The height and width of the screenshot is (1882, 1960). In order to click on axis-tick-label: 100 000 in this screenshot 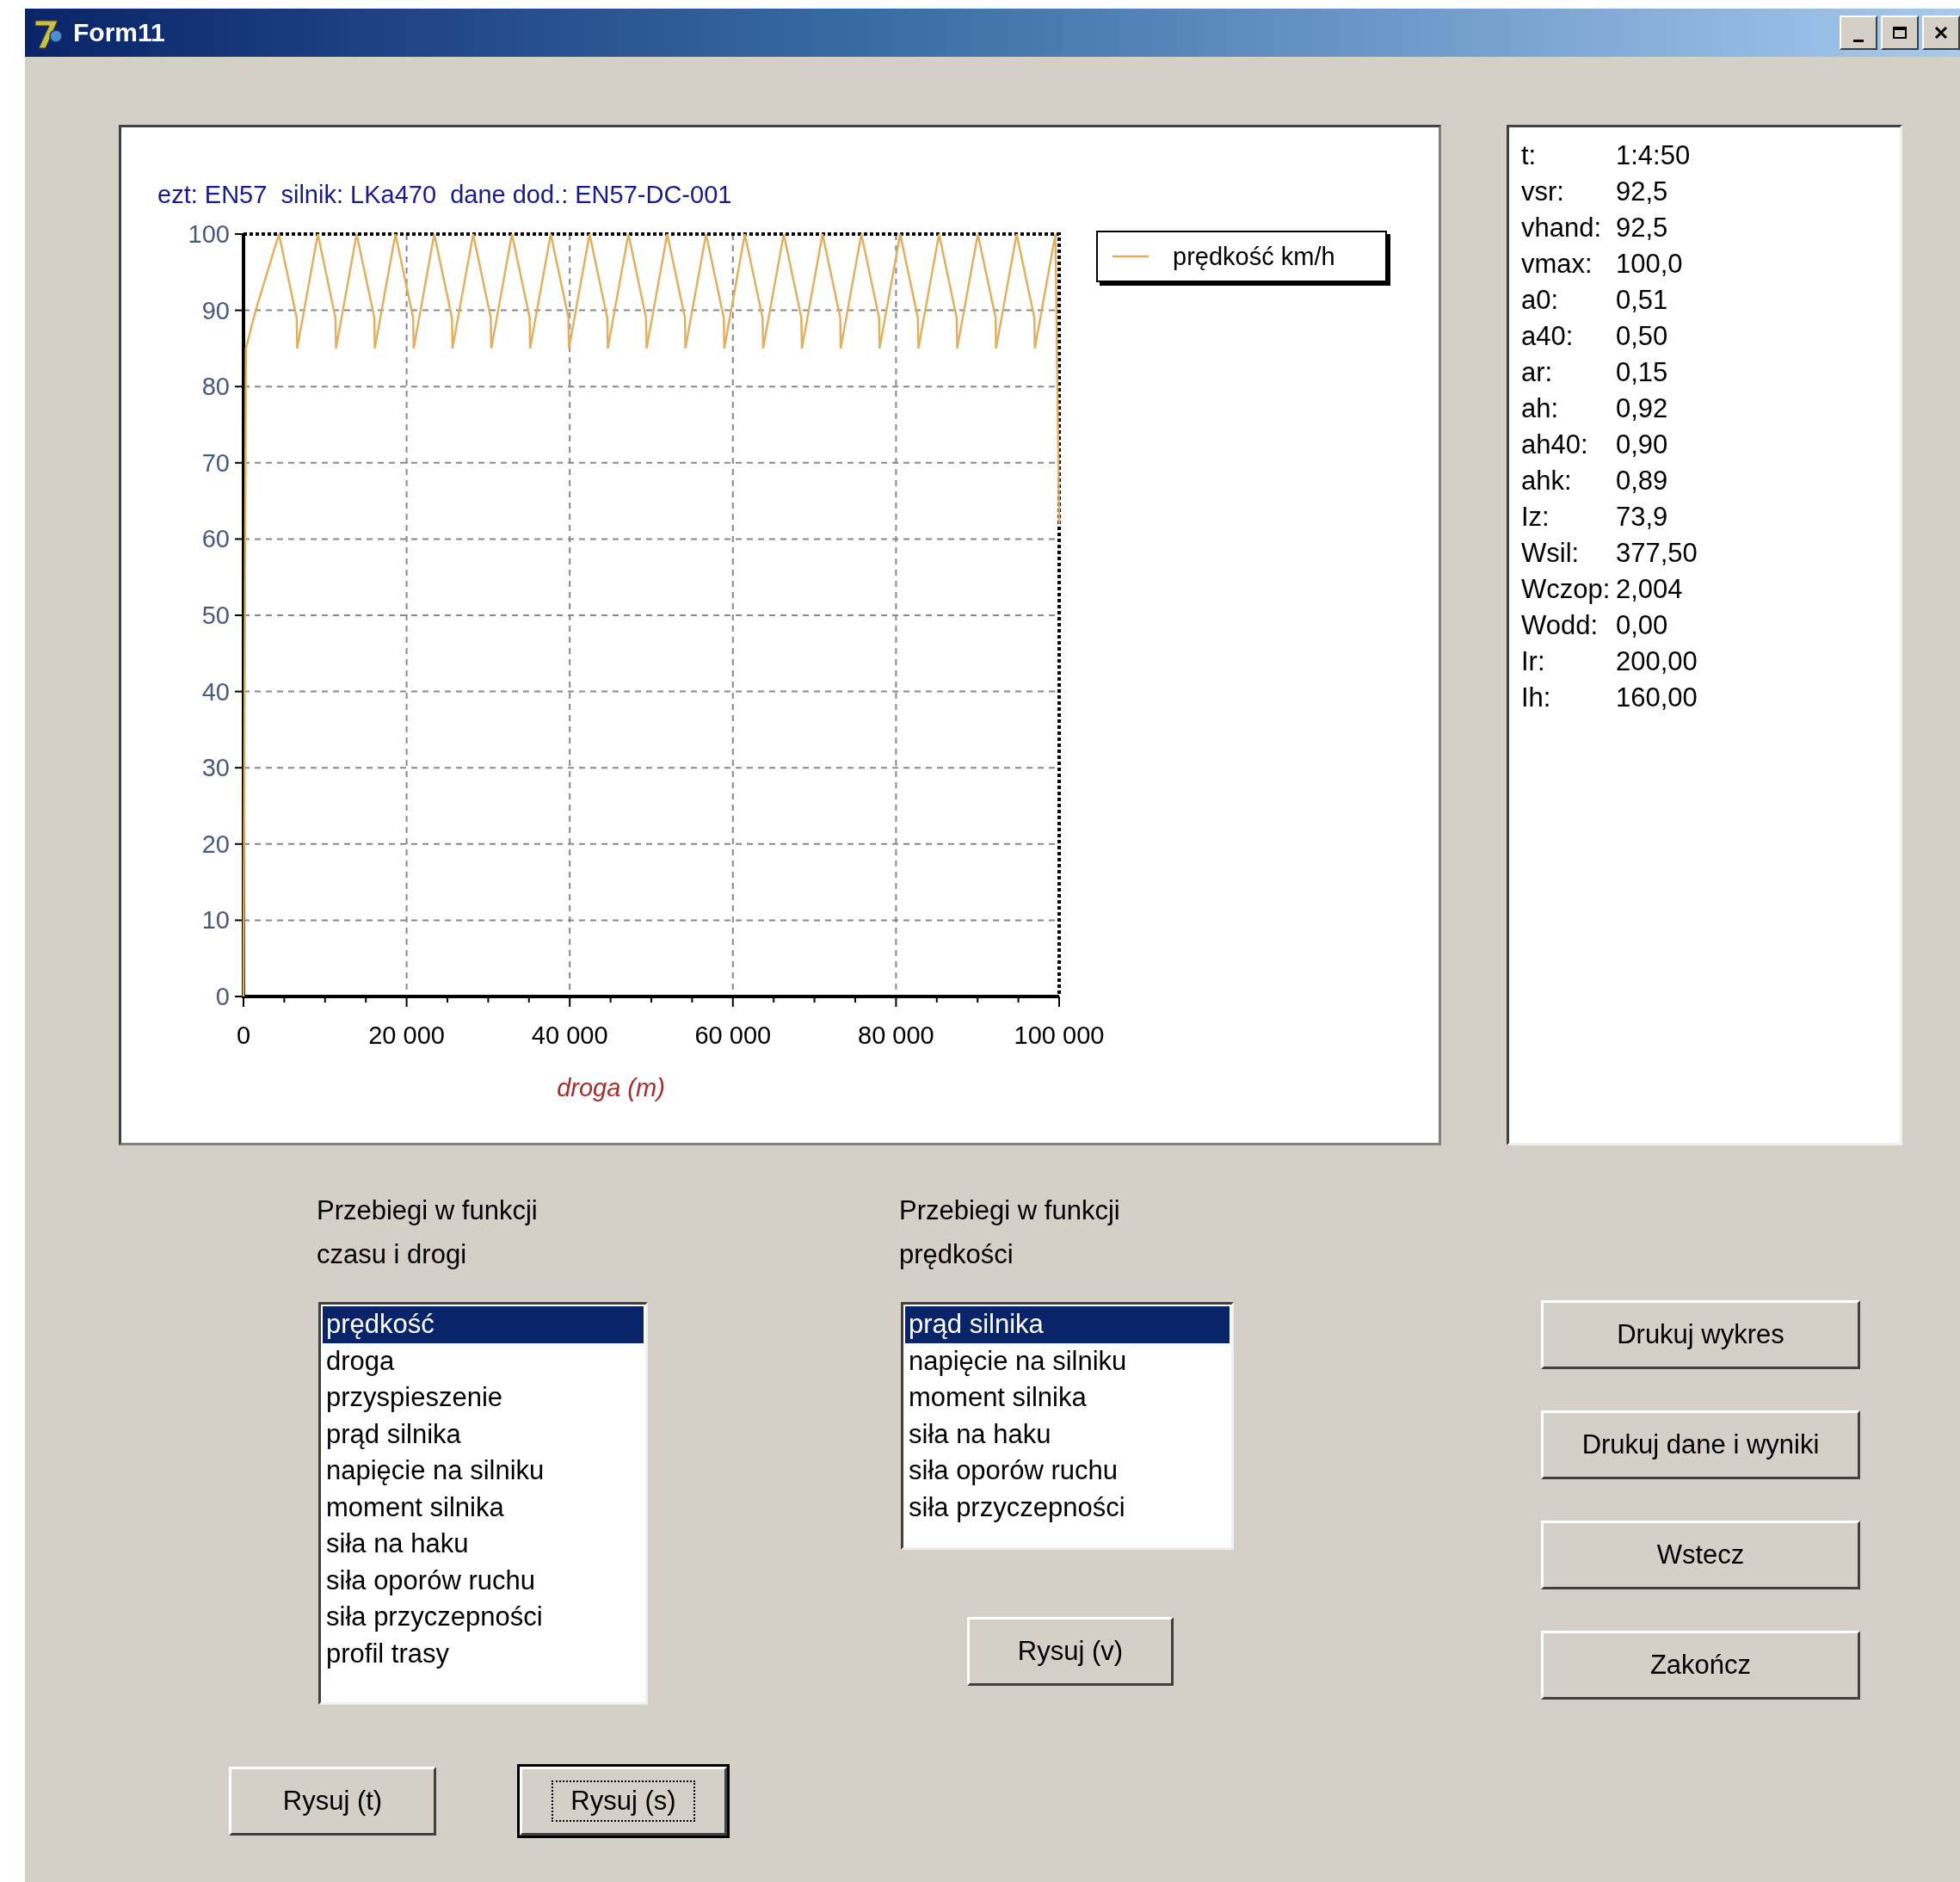, I will do `click(1059, 1035)`.